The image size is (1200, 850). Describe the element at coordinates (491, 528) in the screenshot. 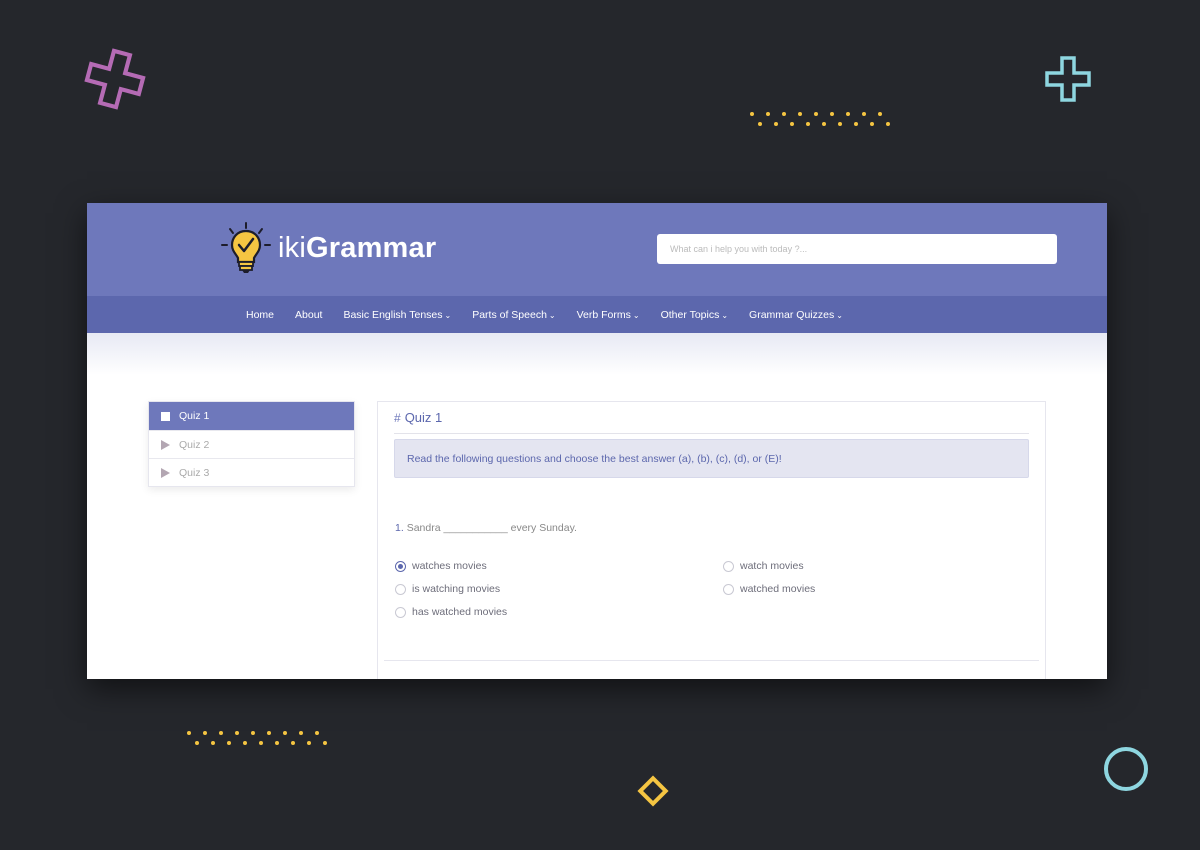

I see `question-text: Sandra ___________ every Sunday.` at that location.